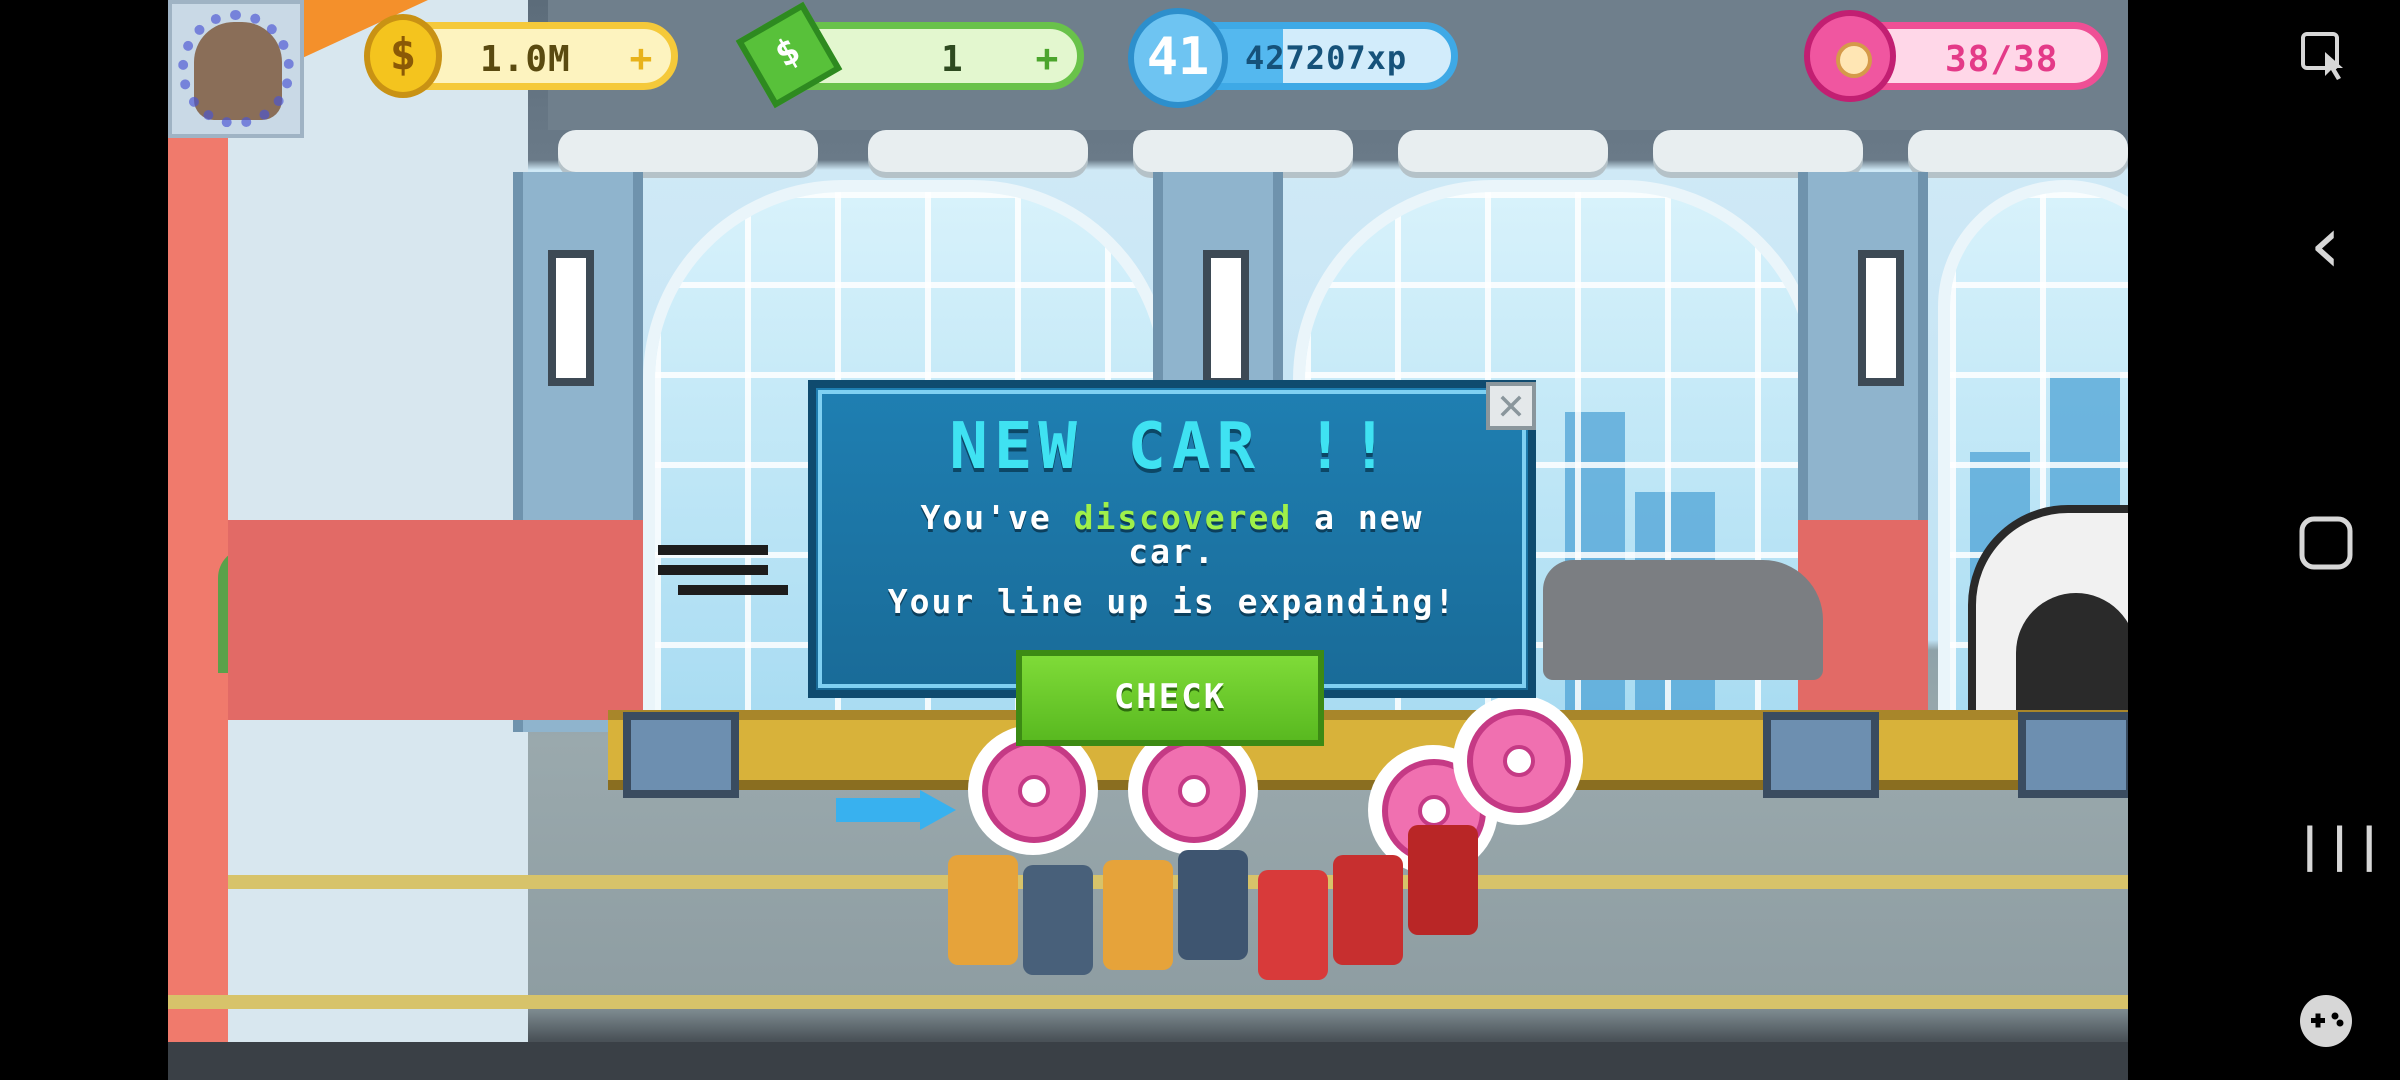 Image resolution: width=2400 pixels, height=1080 pixels. What do you see at coordinates (952, 59) in the screenshot?
I see `cash-value: 1` at bounding box center [952, 59].